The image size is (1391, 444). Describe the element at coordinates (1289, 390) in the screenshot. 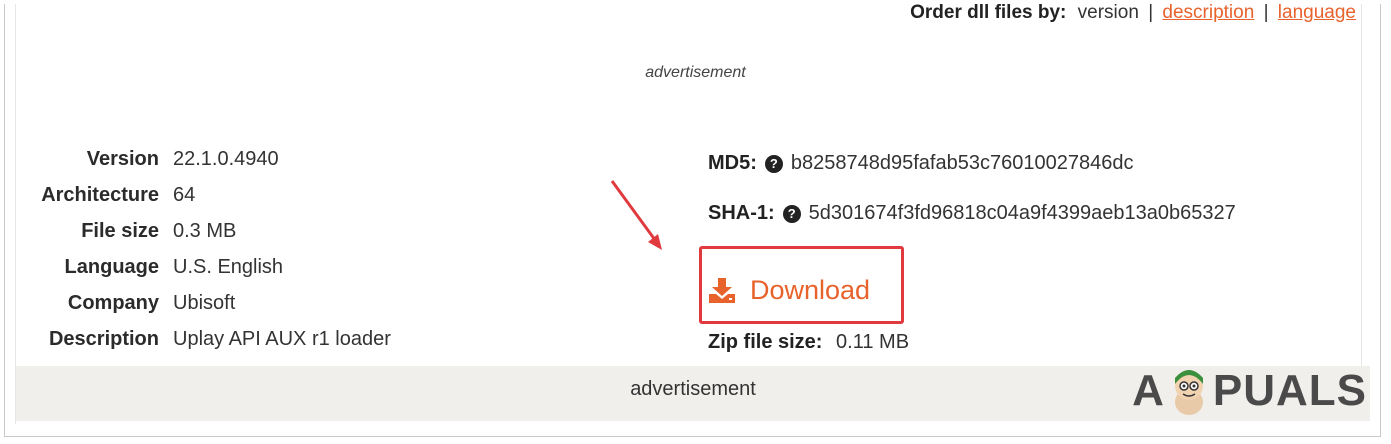

I see `watermark-text-right: PUALS` at that location.